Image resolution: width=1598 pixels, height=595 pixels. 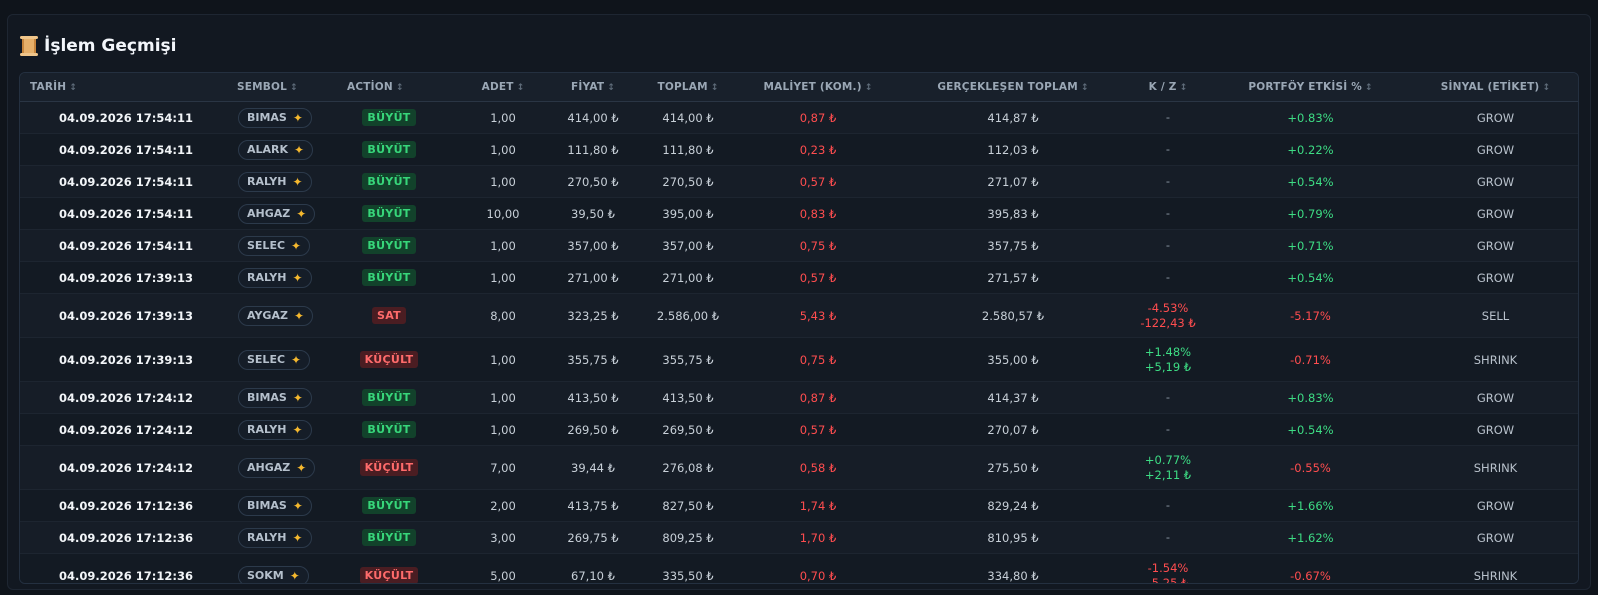 I want to click on cell-price: 355,75 ₺, so click(x=593, y=359).